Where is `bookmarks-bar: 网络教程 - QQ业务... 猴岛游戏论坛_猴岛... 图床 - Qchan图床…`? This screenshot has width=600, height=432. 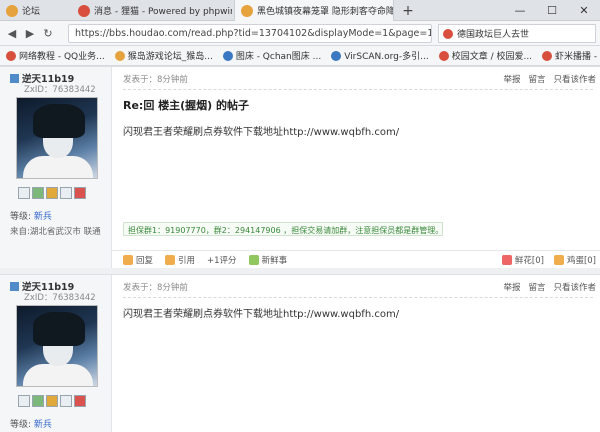
bookmarks-bar: 网络教程 - QQ业务... 猴岛游戏论坛_猴岛... 图床 - Qchan图床… is located at coordinates (300, 56).